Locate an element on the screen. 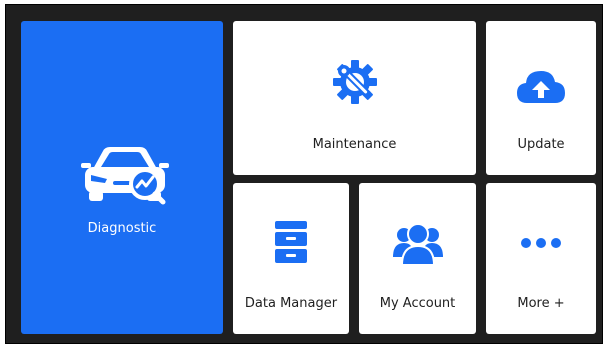  cloud-upload-icon is located at coordinates (541, 87).